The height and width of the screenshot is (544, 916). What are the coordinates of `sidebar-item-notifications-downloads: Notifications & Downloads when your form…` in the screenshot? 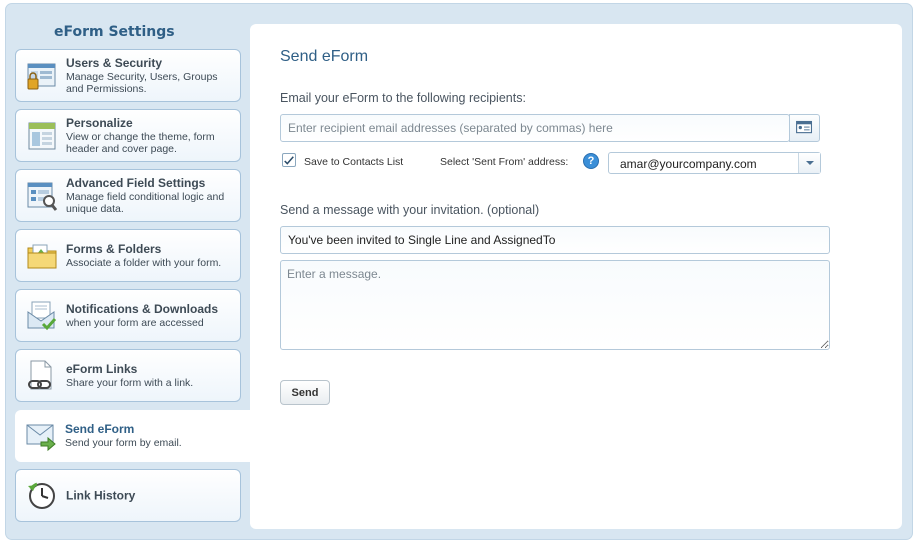 It's located at (128, 315).